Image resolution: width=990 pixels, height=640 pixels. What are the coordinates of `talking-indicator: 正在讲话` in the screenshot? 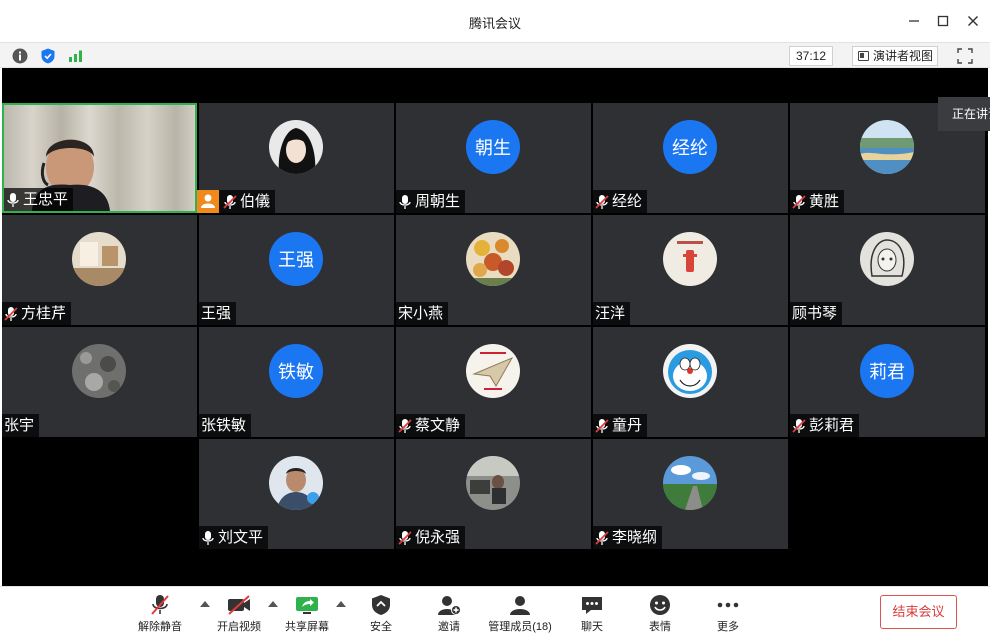 It's located at (964, 114).